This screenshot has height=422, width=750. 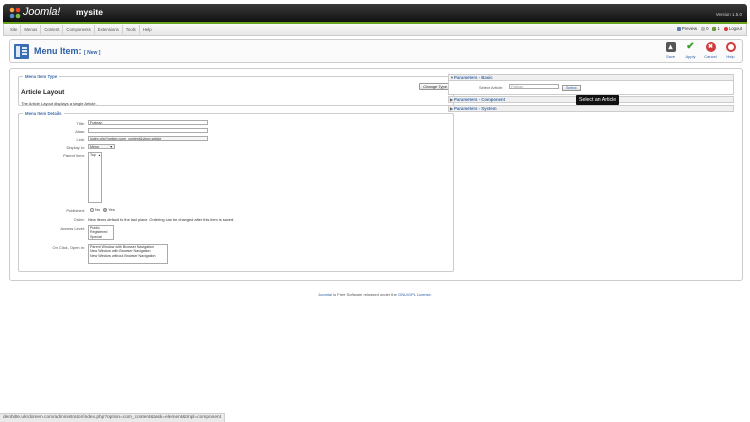 I want to click on help-label: Help, so click(x=730, y=56).